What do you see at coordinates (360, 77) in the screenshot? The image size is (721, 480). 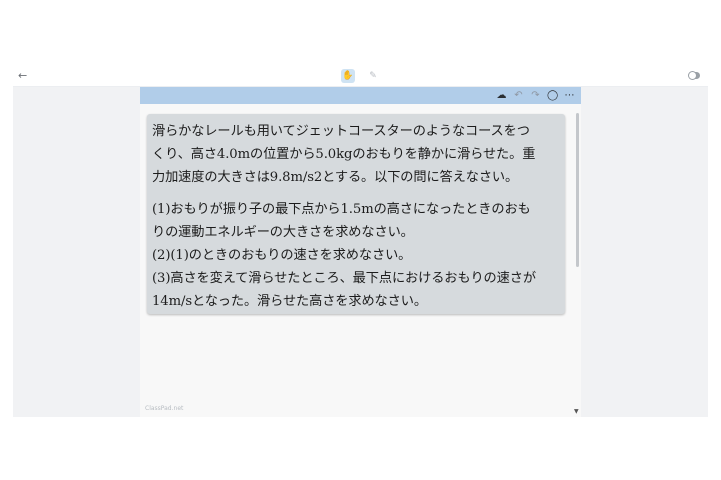 I see `top-toolbar: ← ✋ ✎` at bounding box center [360, 77].